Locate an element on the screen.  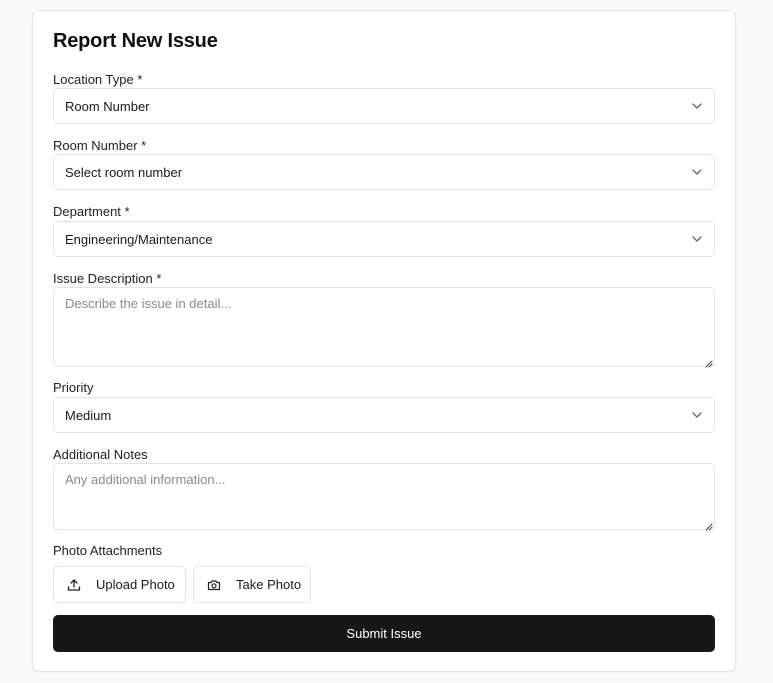
take-photo-label: Take Photo is located at coordinates (269, 584).